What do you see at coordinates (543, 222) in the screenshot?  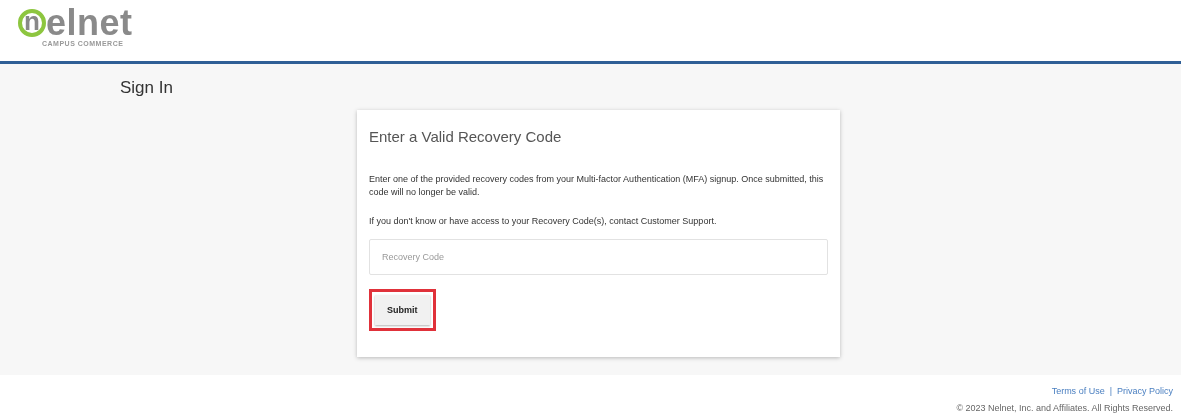 I see `instruction-text: If you don't know or have access to your Recovery Code(s), contact Customer Support.` at bounding box center [543, 222].